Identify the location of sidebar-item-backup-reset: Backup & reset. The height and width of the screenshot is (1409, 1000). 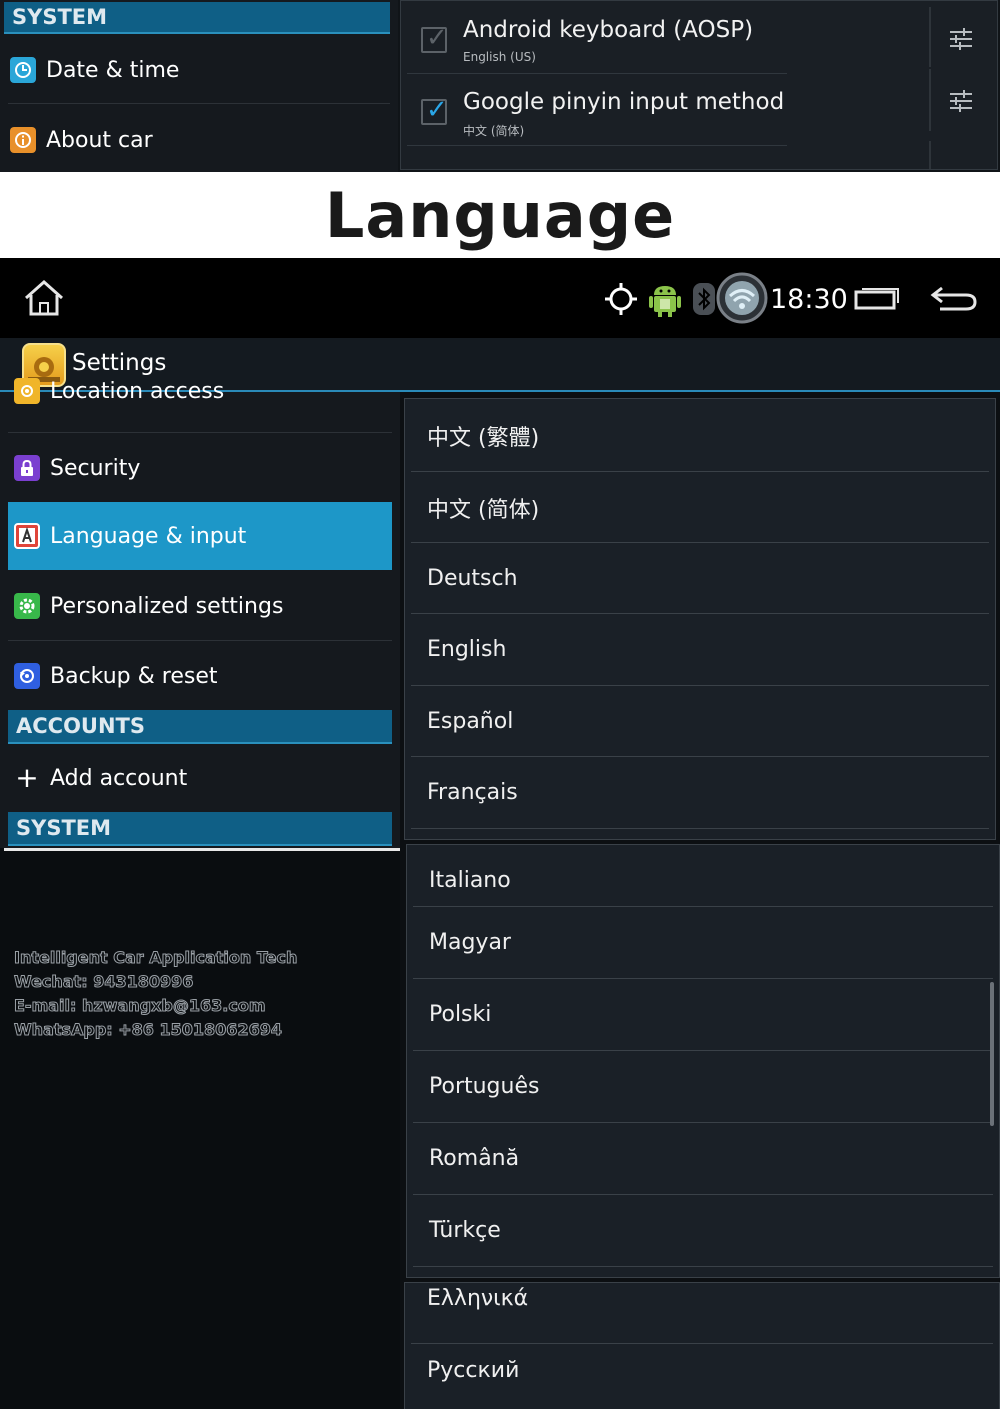
(200, 676).